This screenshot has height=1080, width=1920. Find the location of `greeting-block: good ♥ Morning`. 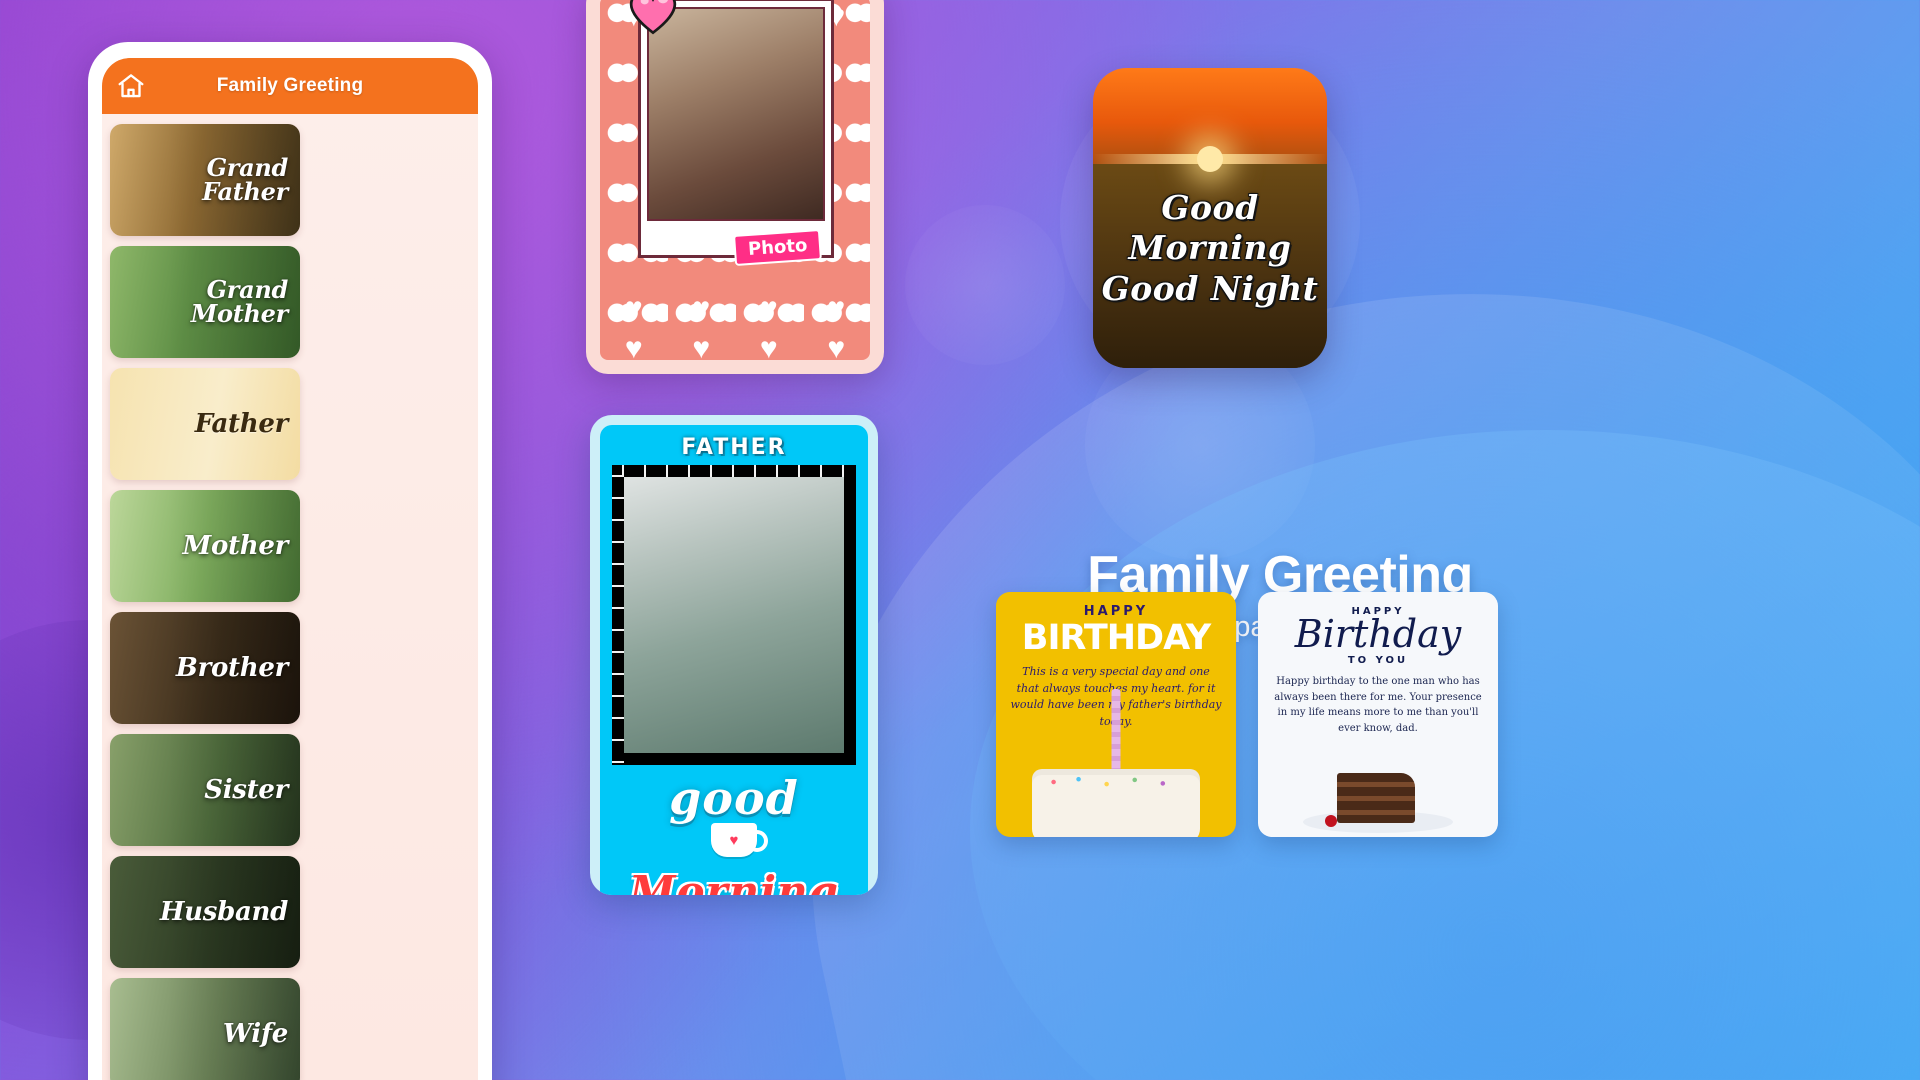

greeting-block: good ♥ Morning is located at coordinates (734, 834).